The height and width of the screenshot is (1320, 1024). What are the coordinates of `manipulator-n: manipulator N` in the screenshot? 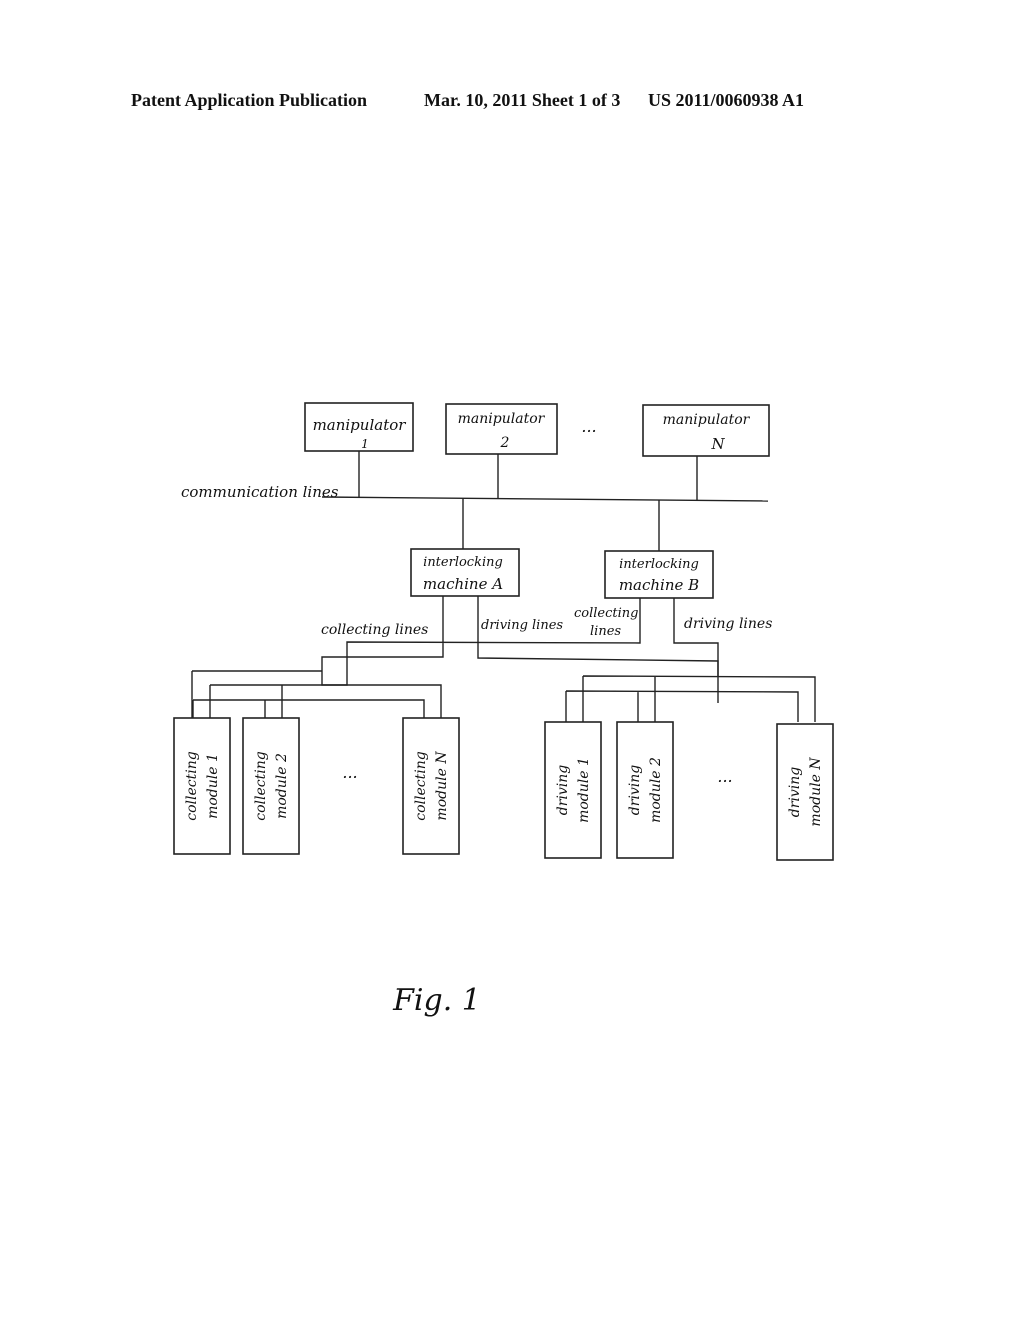 It's located at (706, 430).